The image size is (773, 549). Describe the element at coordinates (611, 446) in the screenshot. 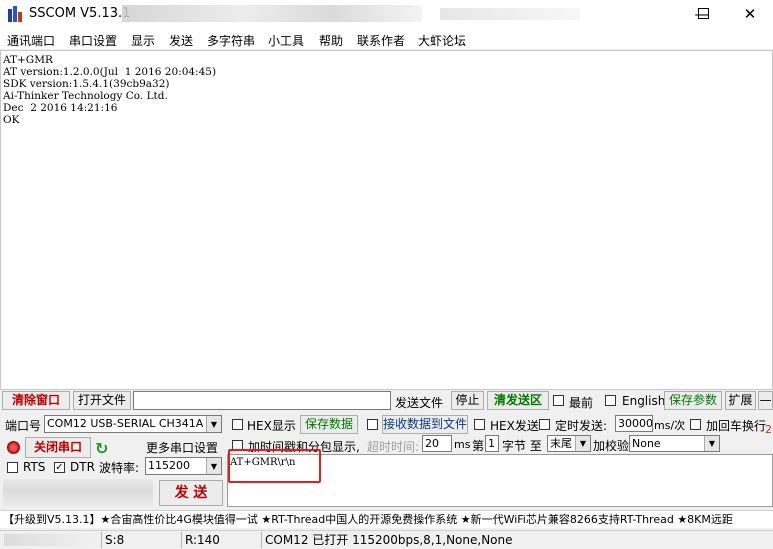

I see `checksum-label: 加校验` at that location.